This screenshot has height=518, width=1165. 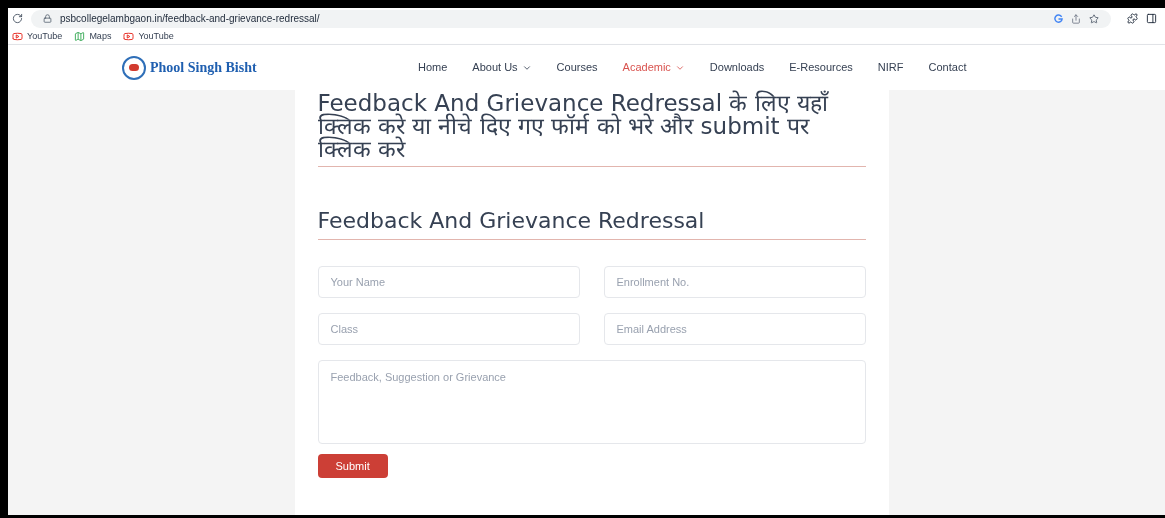 What do you see at coordinates (190, 19) in the screenshot?
I see `url-text: psbcollegelambgaon.in/feedback-and-grievance-redressal/` at bounding box center [190, 19].